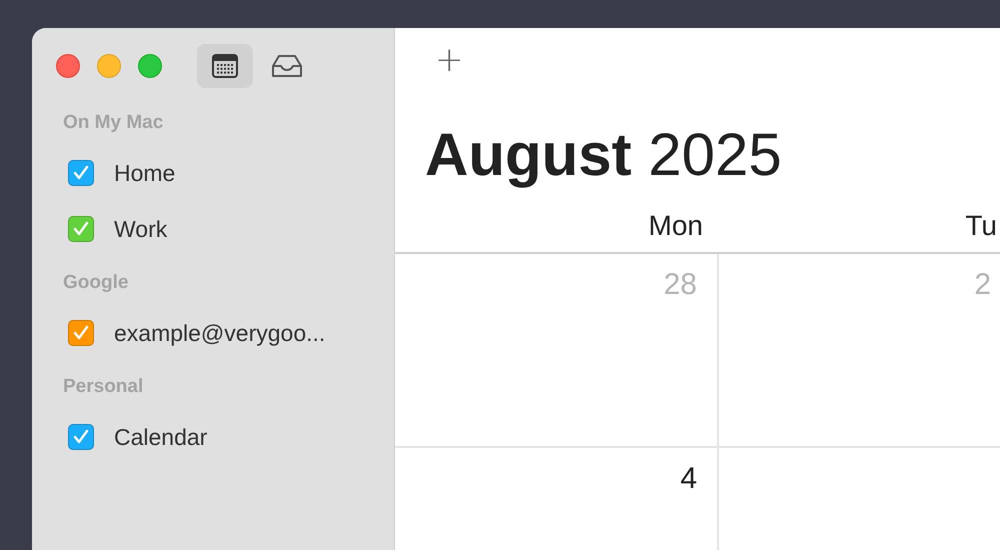 The height and width of the screenshot is (550, 1000). Describe the element at coordinates (145, 173) in the screenshot. I see `calendar-name: Home` at that location.